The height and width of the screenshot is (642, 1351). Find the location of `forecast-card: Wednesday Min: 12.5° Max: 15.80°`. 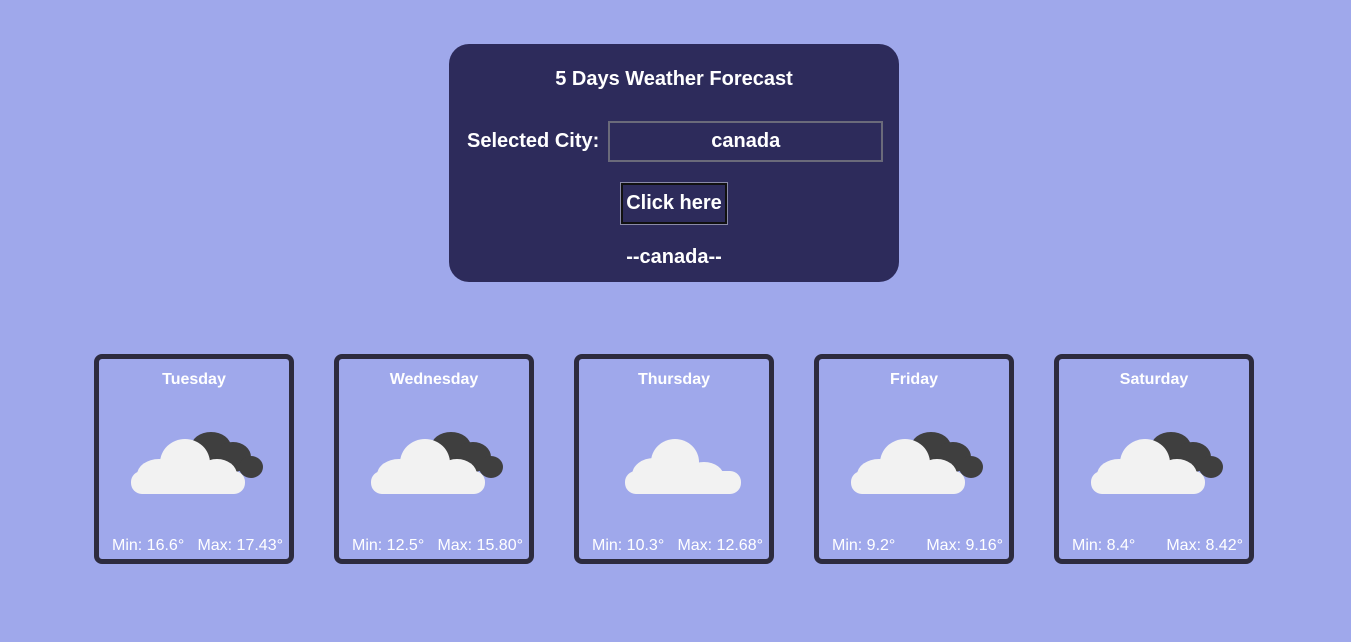

forecast-card: Wednesday Min: 12.5° Max: 15.80° is located at coordinates (434, 459).